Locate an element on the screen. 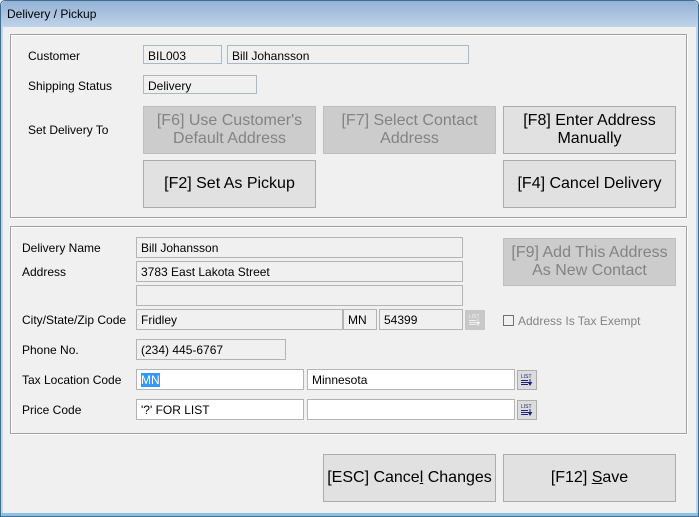 The width and height of the screenshot is (699, 517). tax-location-name-field: Minnesota is located at coordinates (411, 379).